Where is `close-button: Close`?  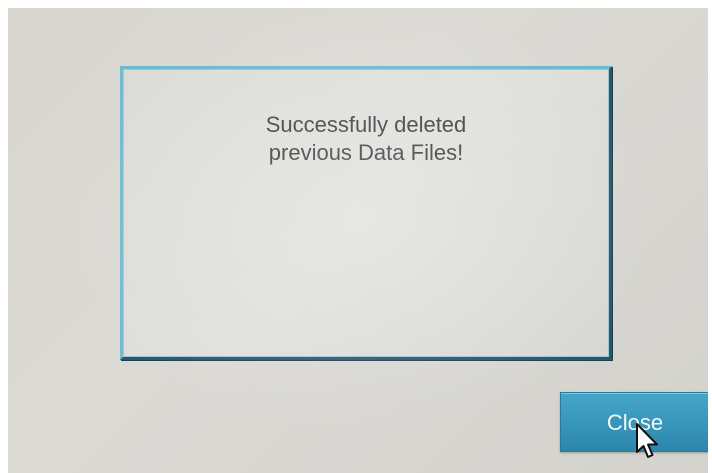 close-button: Close is located at coordinates (634, 422).